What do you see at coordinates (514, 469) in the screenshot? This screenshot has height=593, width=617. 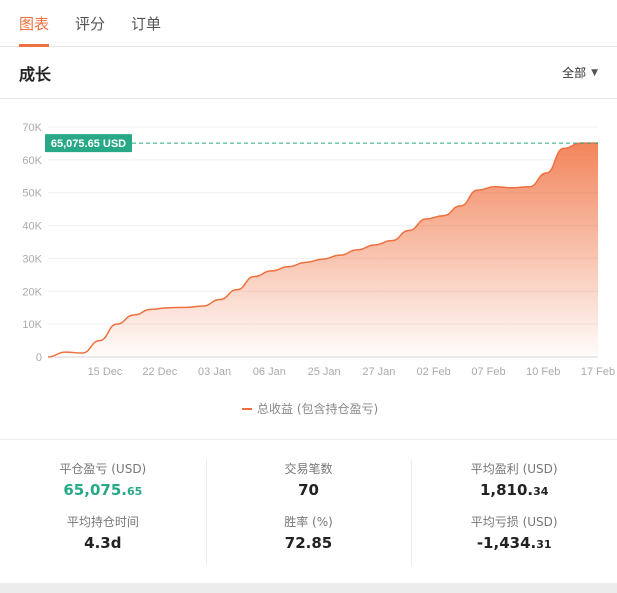 I see `stat-label: 平均盈利 (USD)` at bounding box center [514, 469].